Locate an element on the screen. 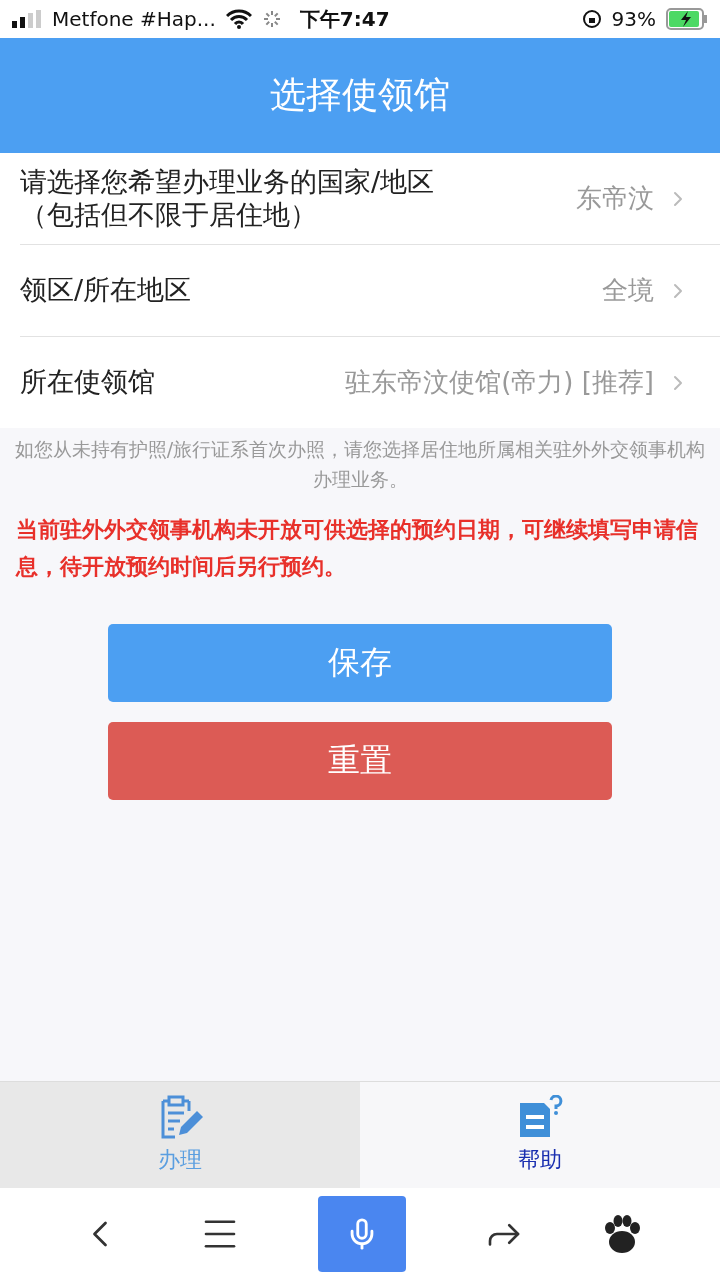 The width and height of the screenshot is (720, 1280). row-value: 全境 is located at coordinates (646, 290).